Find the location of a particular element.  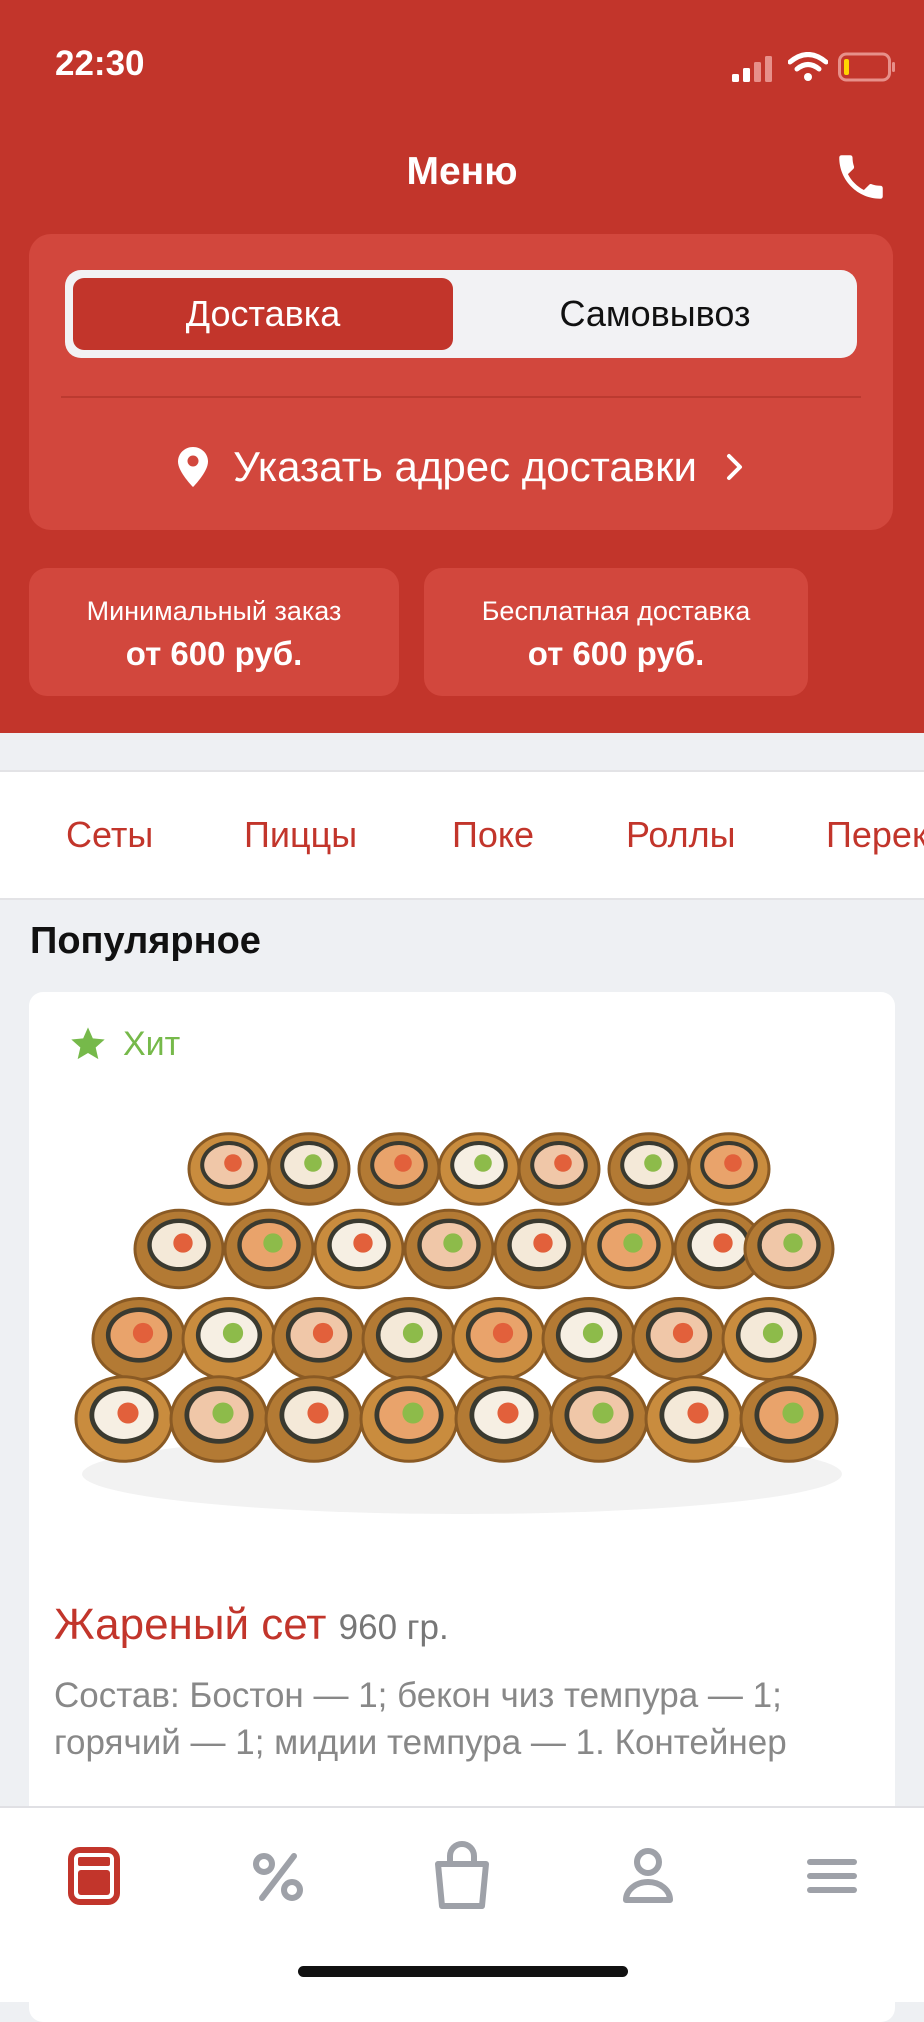

status-time: 22:30 is located at coordinates (100, 63).